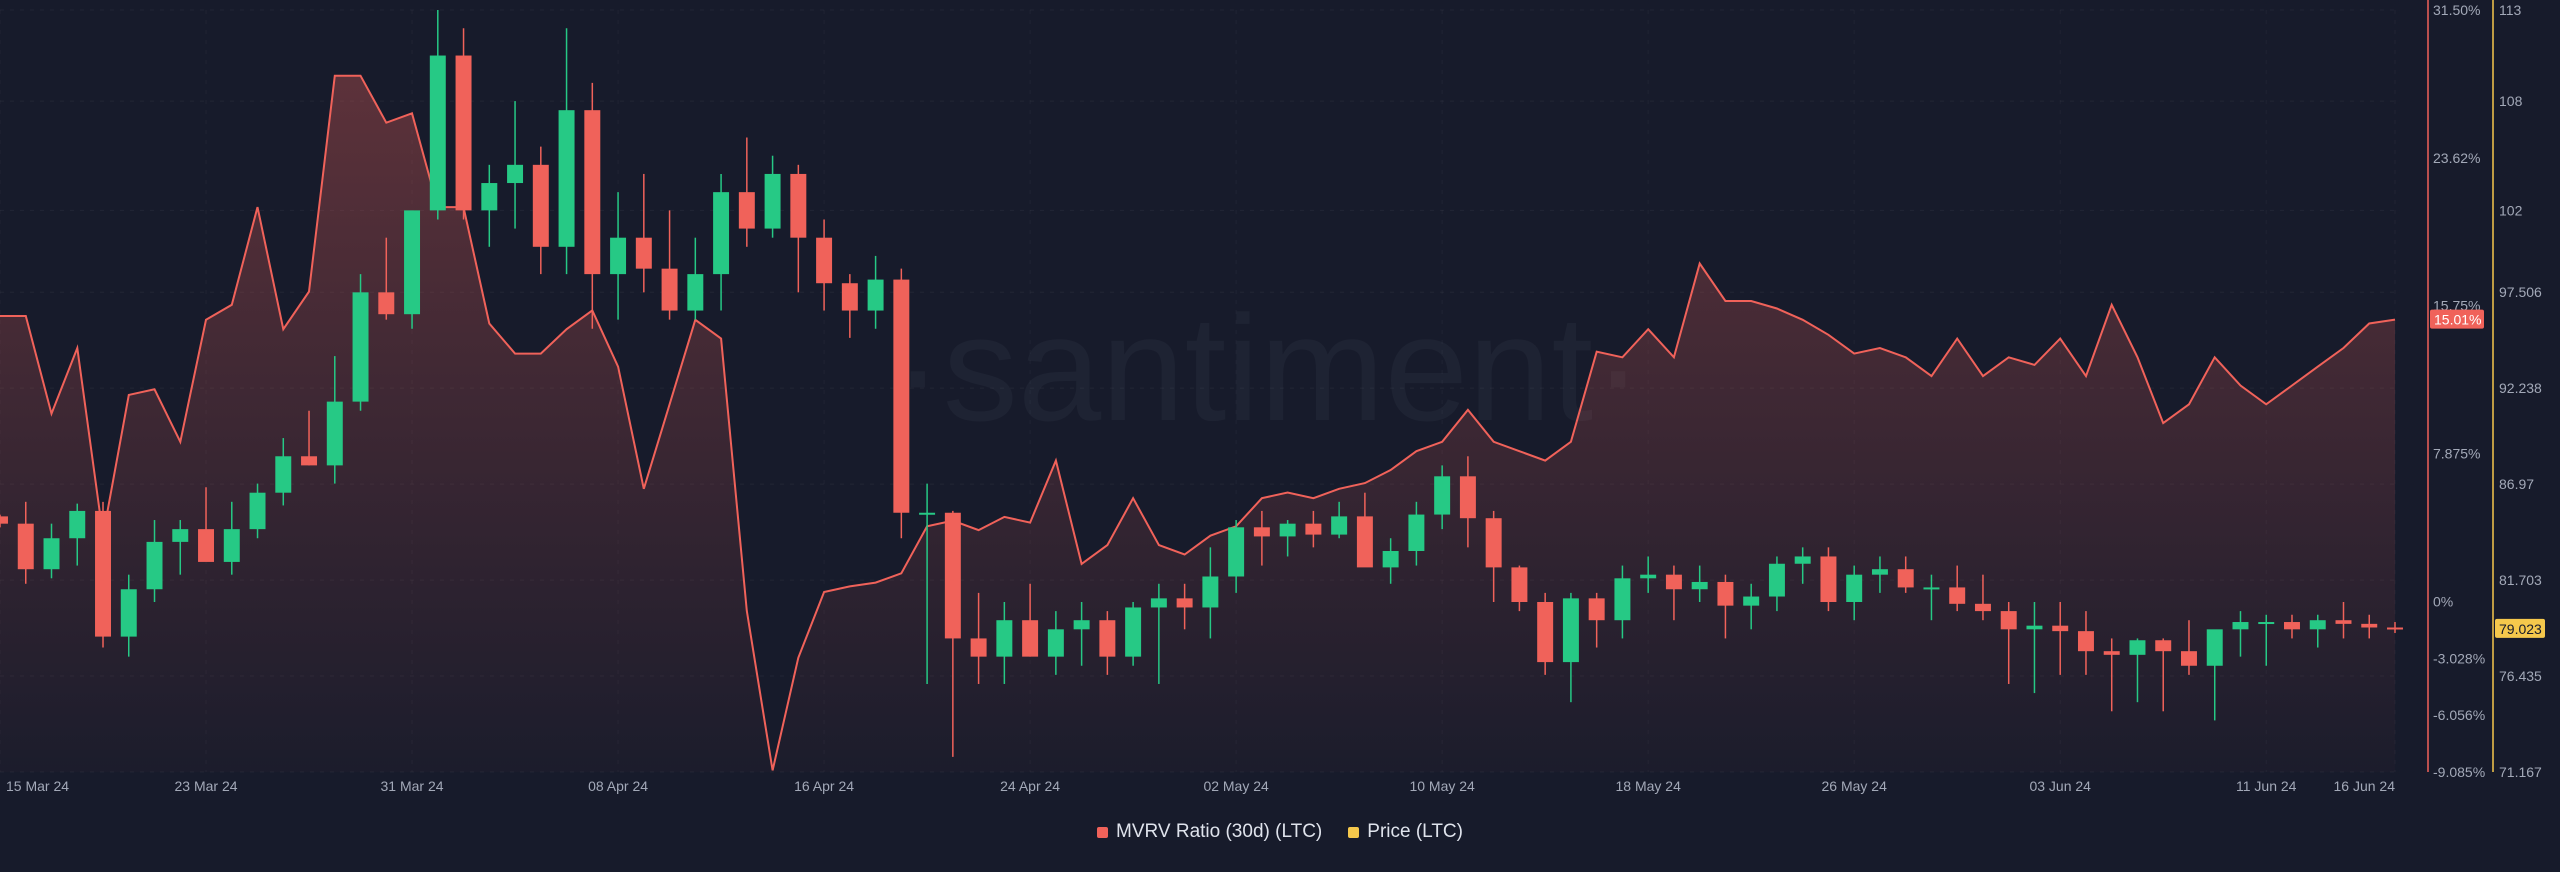 Image resolution: width=2560 pixels, height=872 pixels. I want to click on legend-swatch-price, so click(1354, 832).